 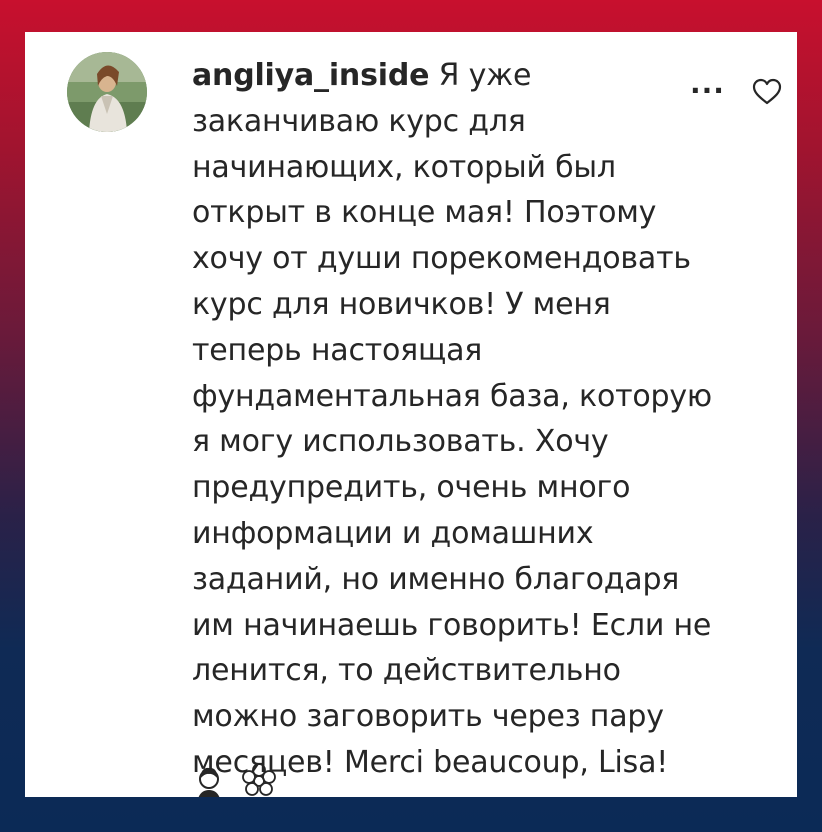 What do you see at coordinates (767, 92) in the screenshot?
I see `like-heart-icon` at bounding box center [767, 92].